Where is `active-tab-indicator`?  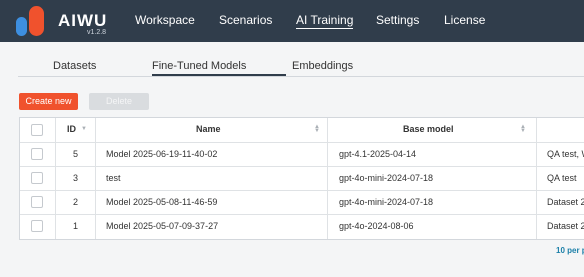 active-tab-indicator is located at coordinates (219, 75).